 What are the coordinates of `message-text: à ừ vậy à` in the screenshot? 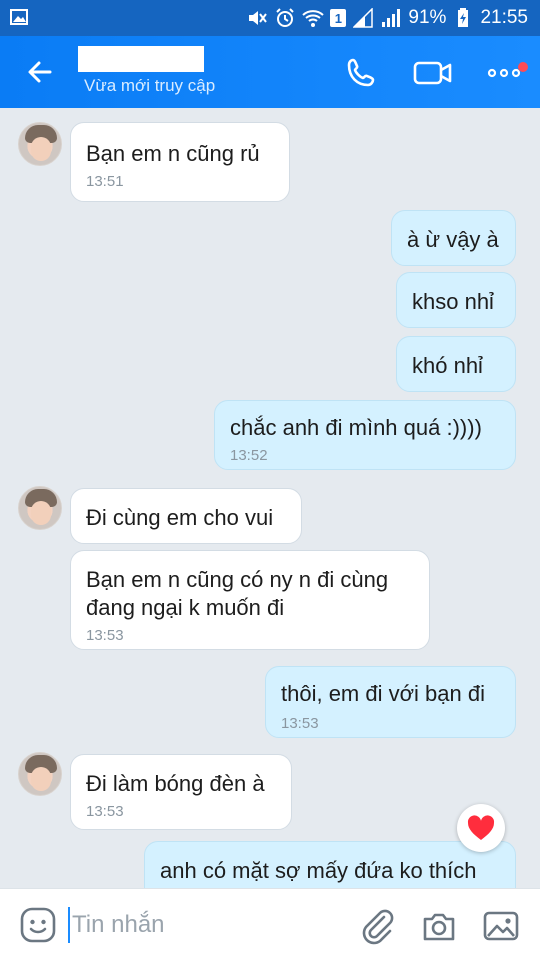 It's located at (453, 239).